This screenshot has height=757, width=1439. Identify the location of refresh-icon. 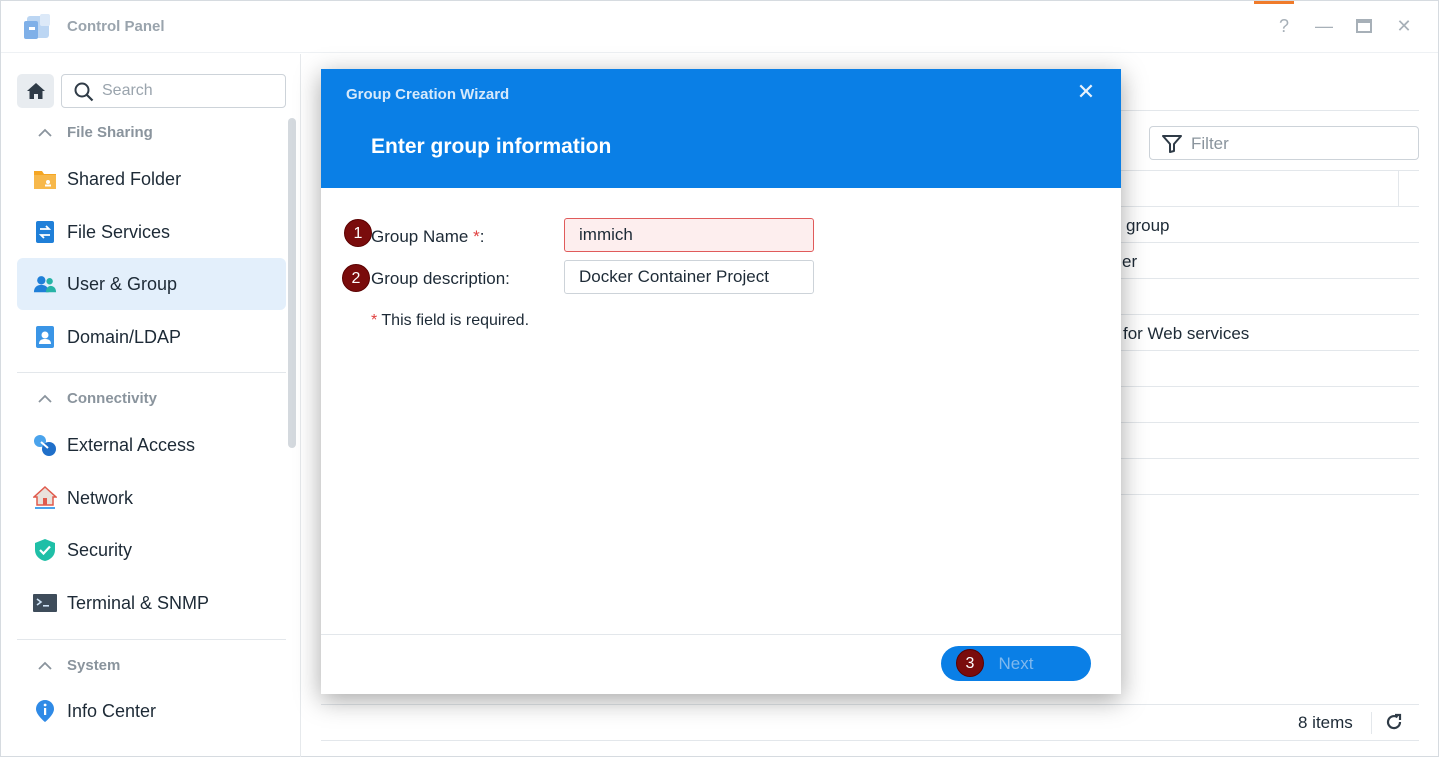
(1394, 722).